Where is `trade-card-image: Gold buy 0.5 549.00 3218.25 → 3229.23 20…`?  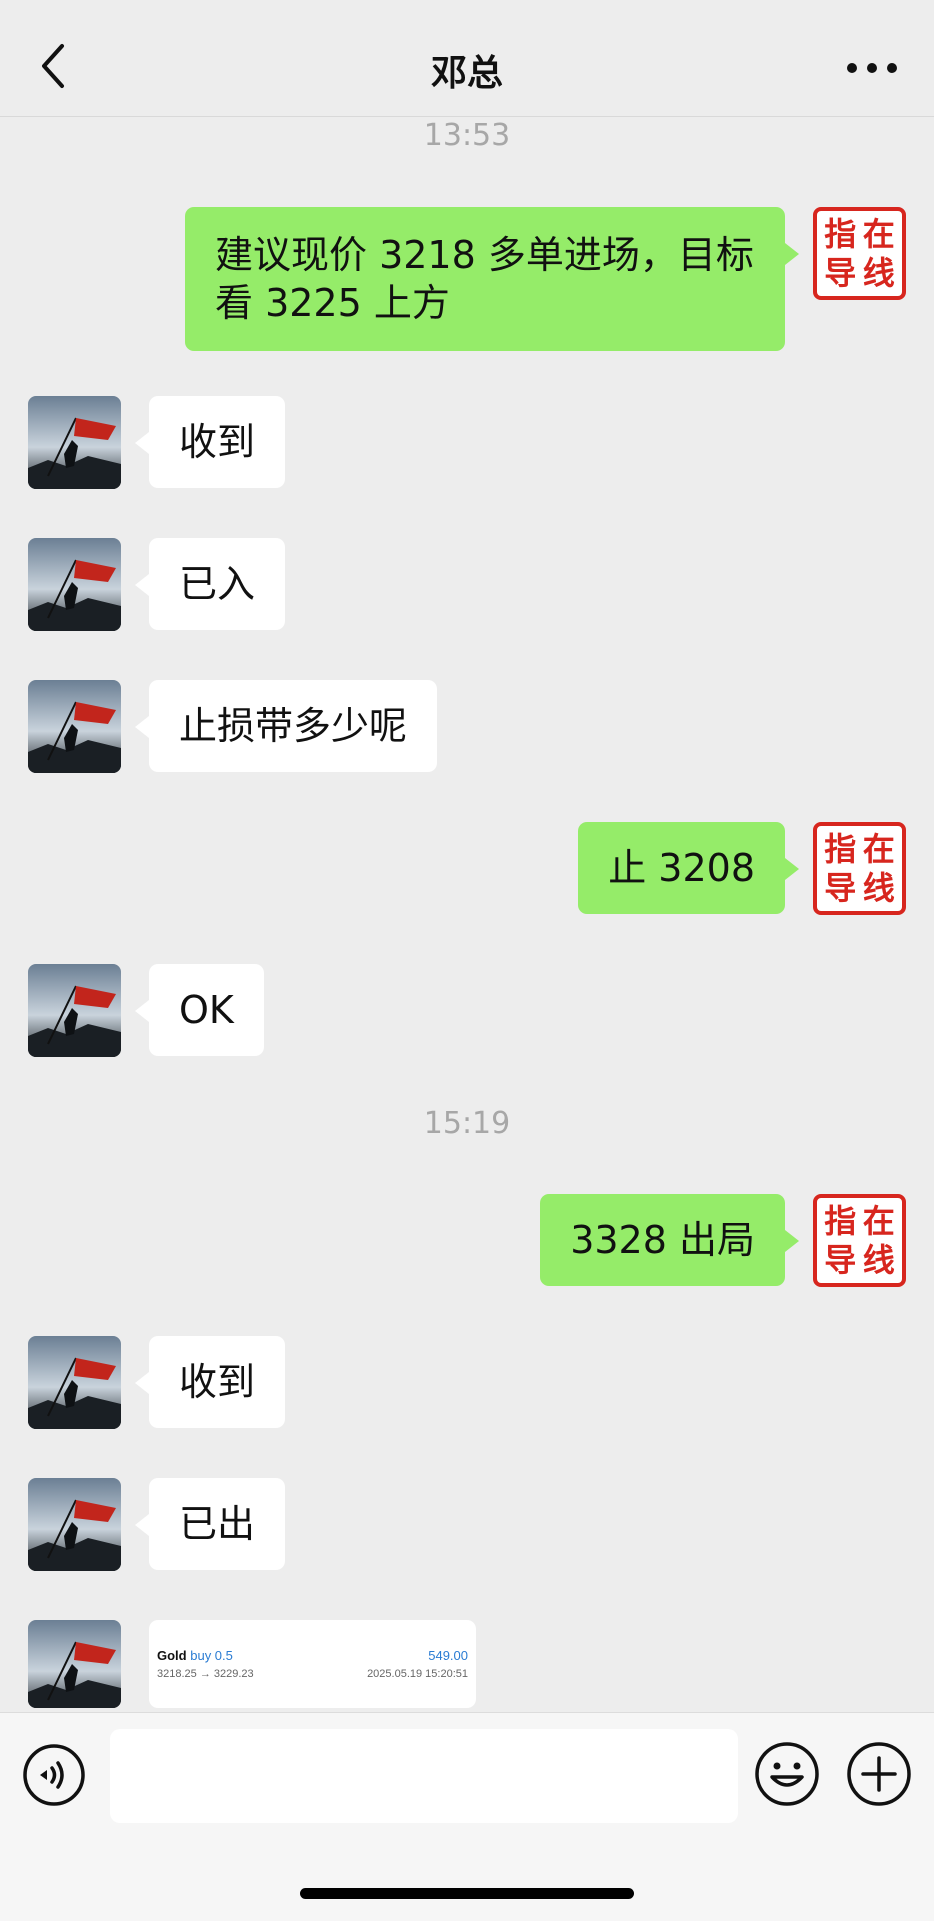
trade-card-image: Gold buy 0.5 549.00 3218.25 → 3229.23 20… is located at coordinates (312, 1664).